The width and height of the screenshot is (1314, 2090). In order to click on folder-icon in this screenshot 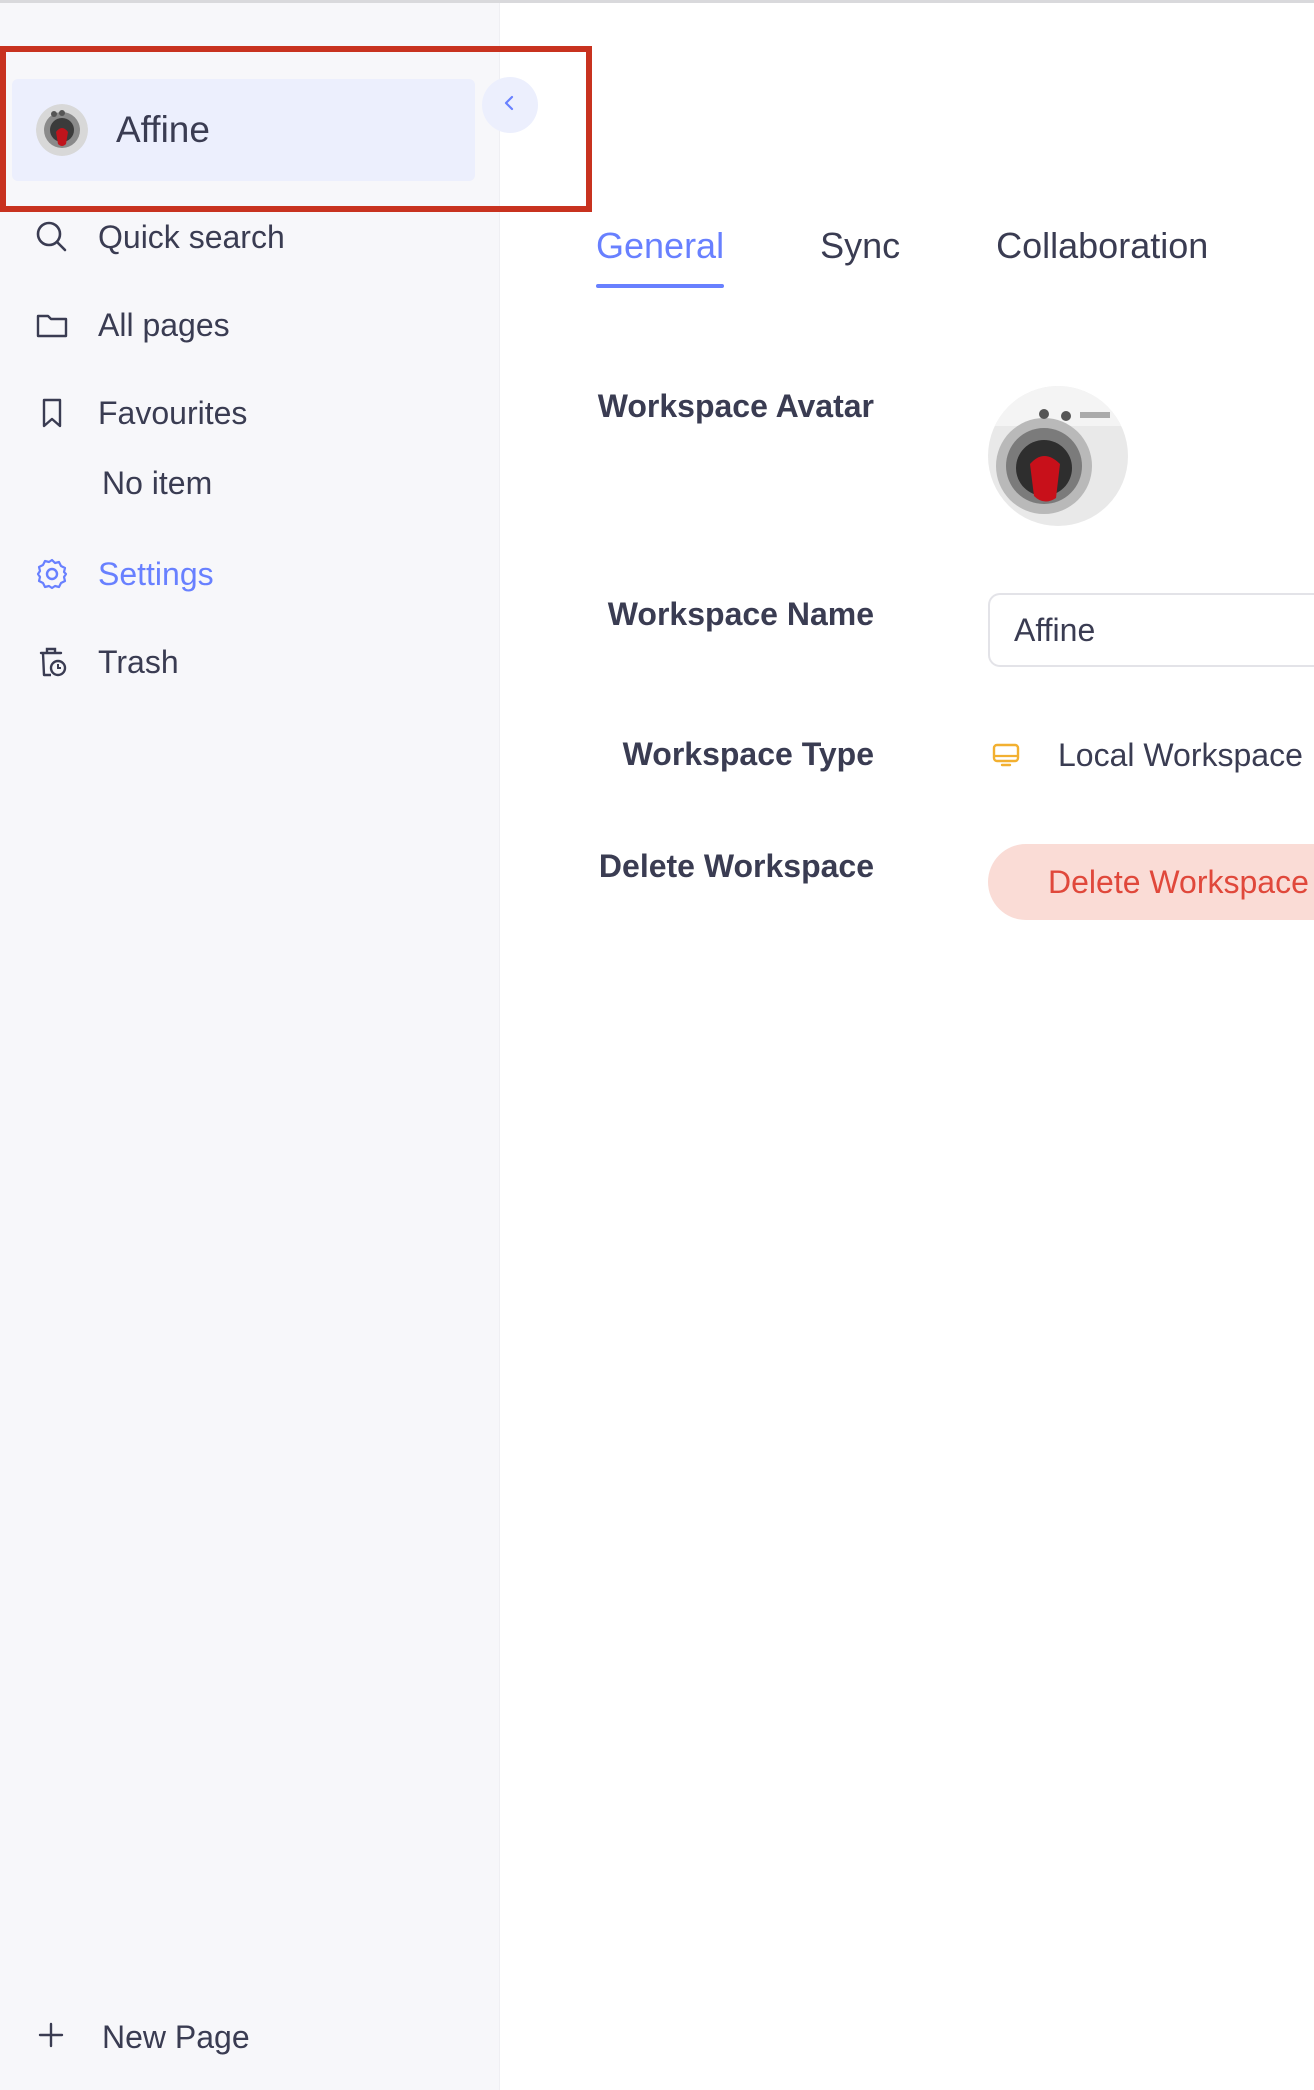, I will do `click(52, 325)`.